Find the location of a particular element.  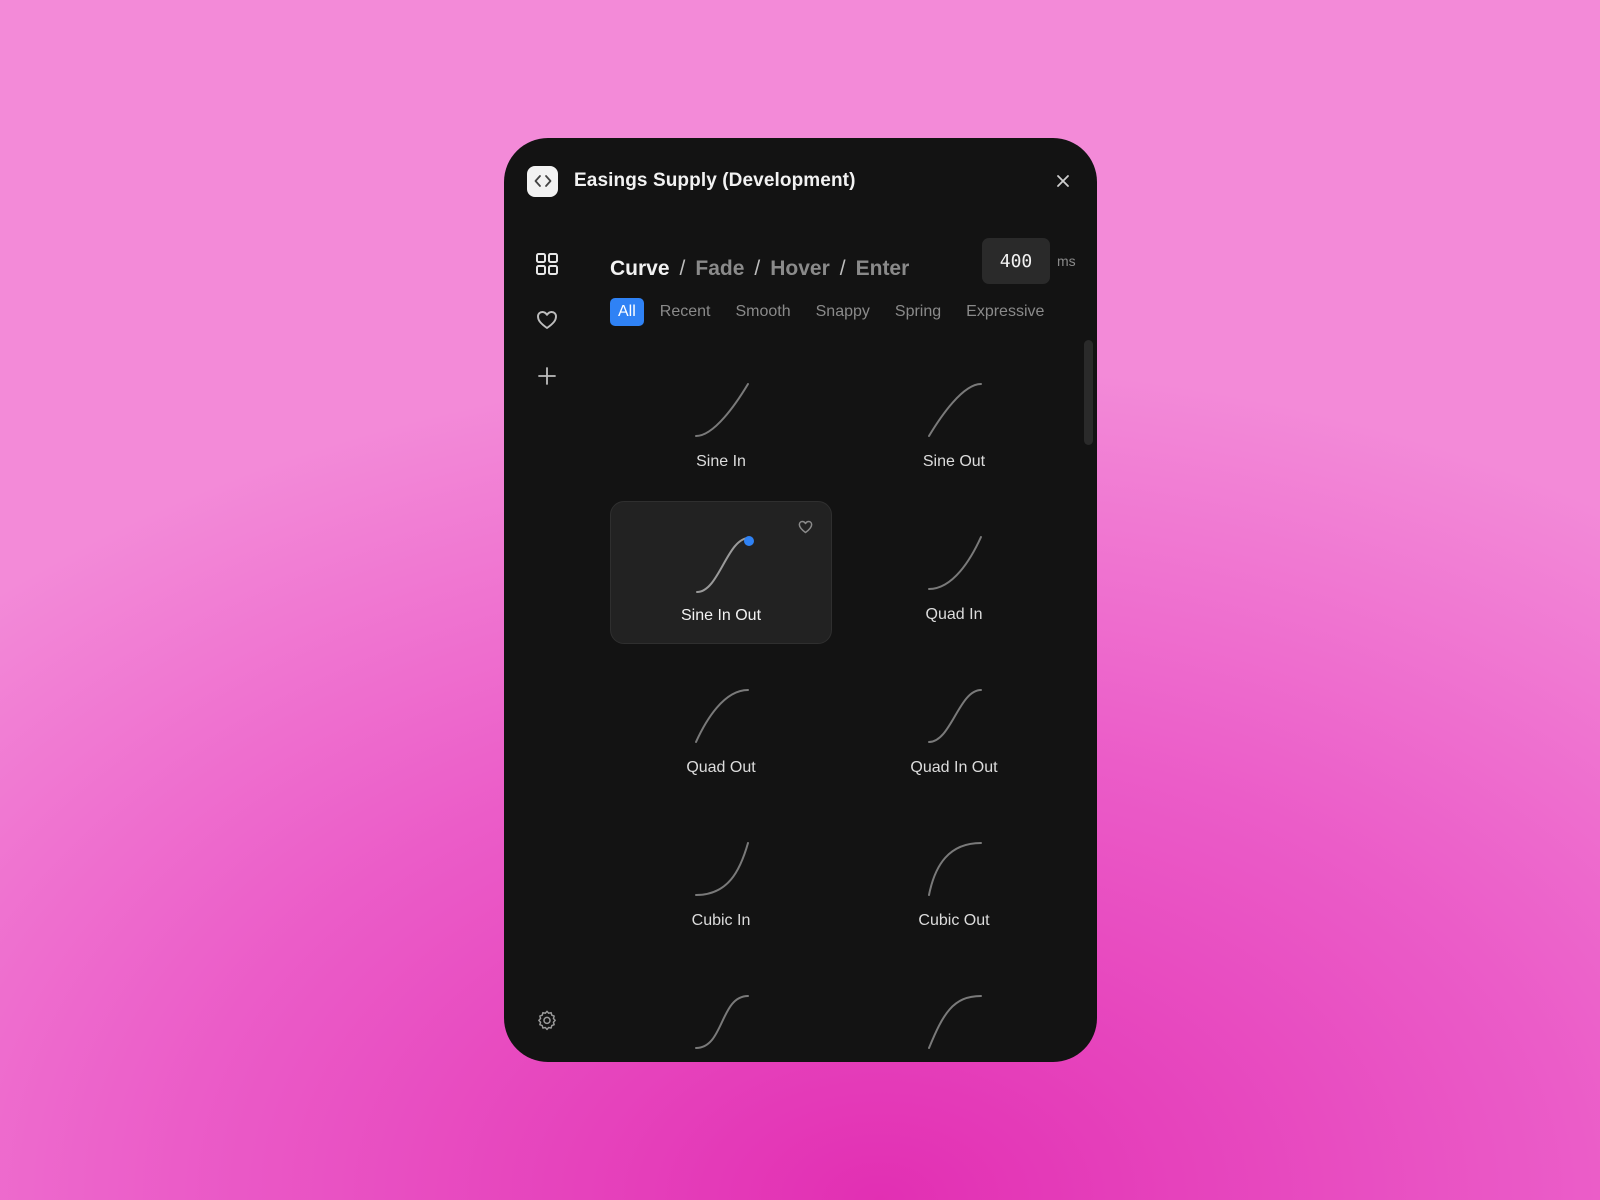

breadcrumb-curve: Curve is located at coordinates (640, 269).